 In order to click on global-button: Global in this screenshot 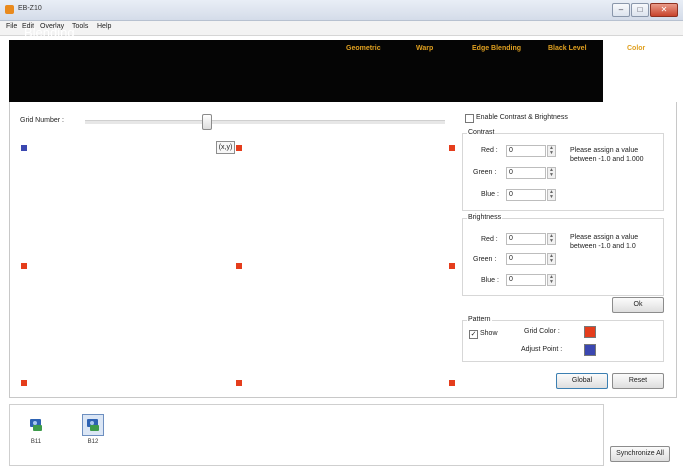, I will do `click(582, 381)`.